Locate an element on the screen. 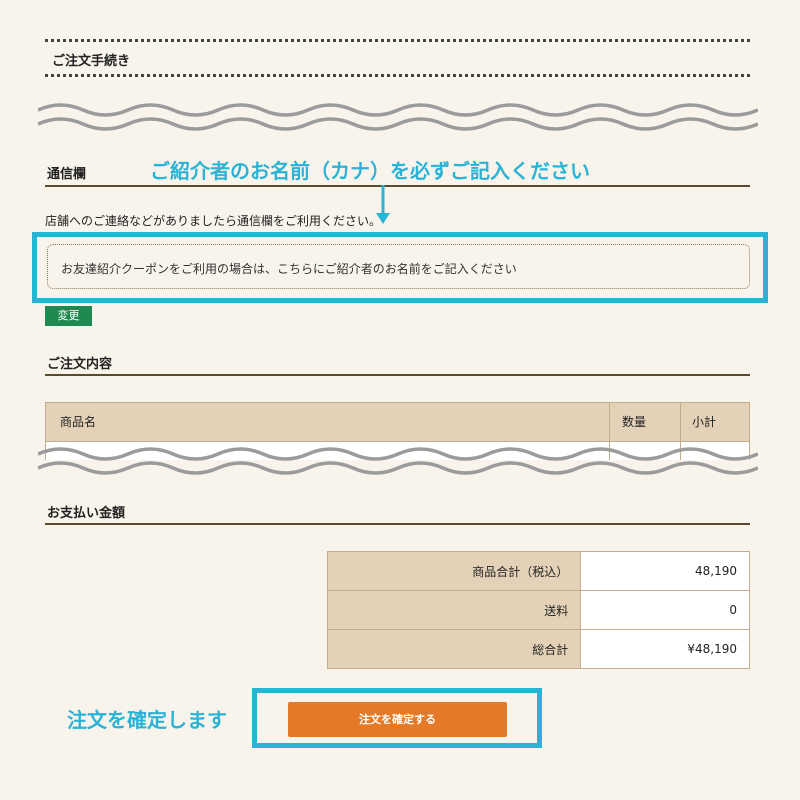 The height and width of the screenshot is (800, 800). subtotal-value: 48,190 is located at coordinates (665, 571).